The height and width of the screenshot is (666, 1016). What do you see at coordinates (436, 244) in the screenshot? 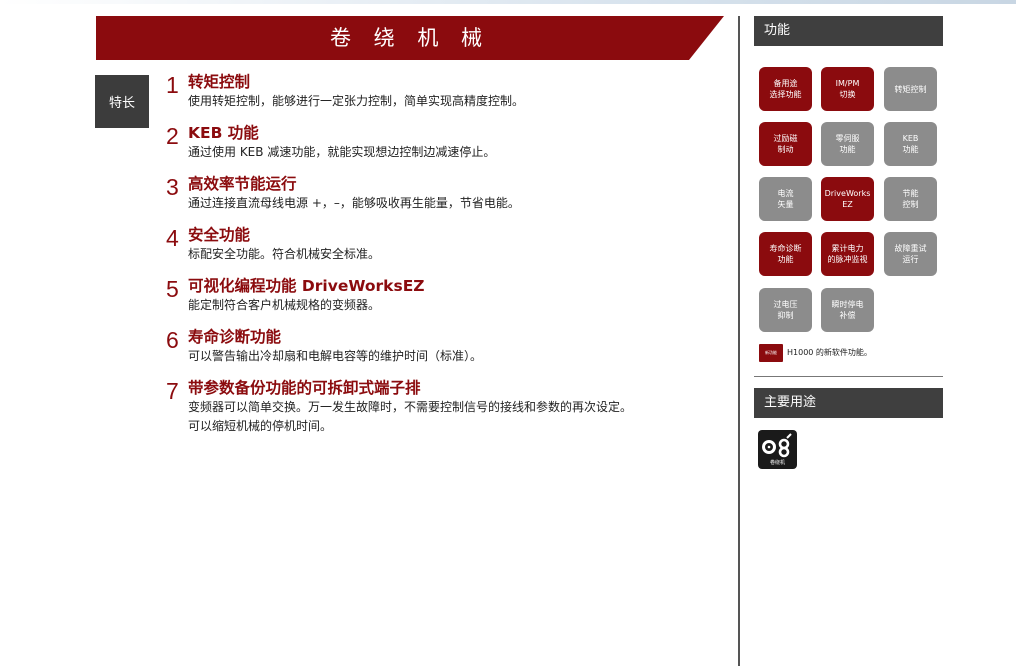
I see `feature-item: 4 安全功能 标配安全功能。符合机械安全标准。` at bounding box center [436, 244].